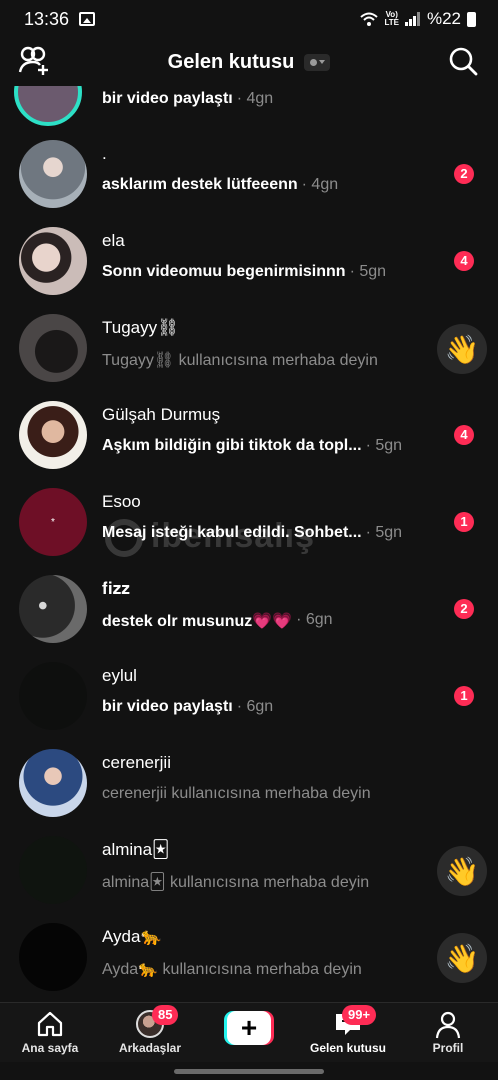 The image size is (498, 1080). I want to click on volte-indicator: Vo) LTE, so click(391, 18).